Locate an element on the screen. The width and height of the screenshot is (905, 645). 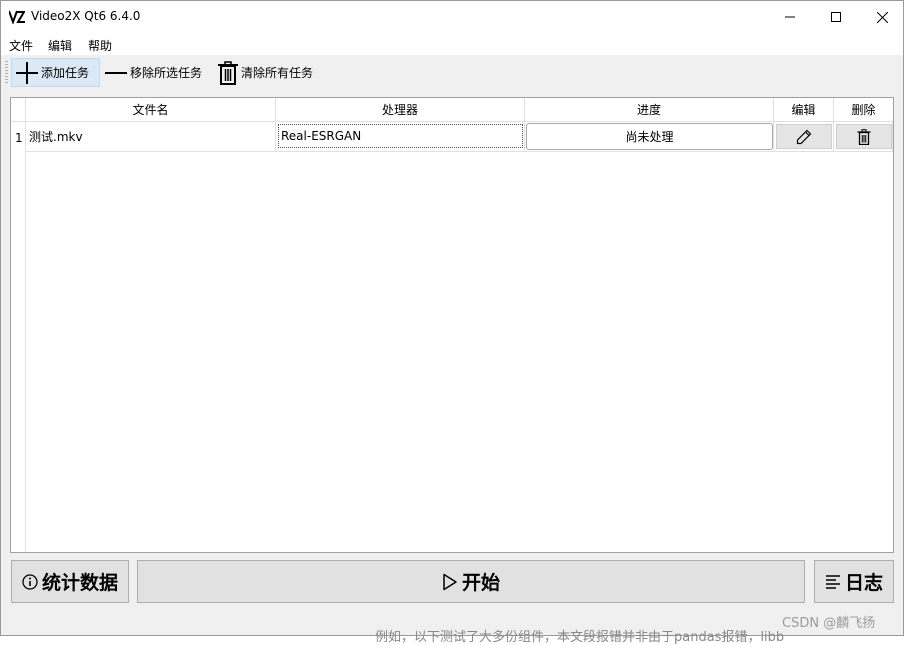
toolbar: 添加任务 移除所选任务 清除所有任务 is located at coordinates (452, 73).